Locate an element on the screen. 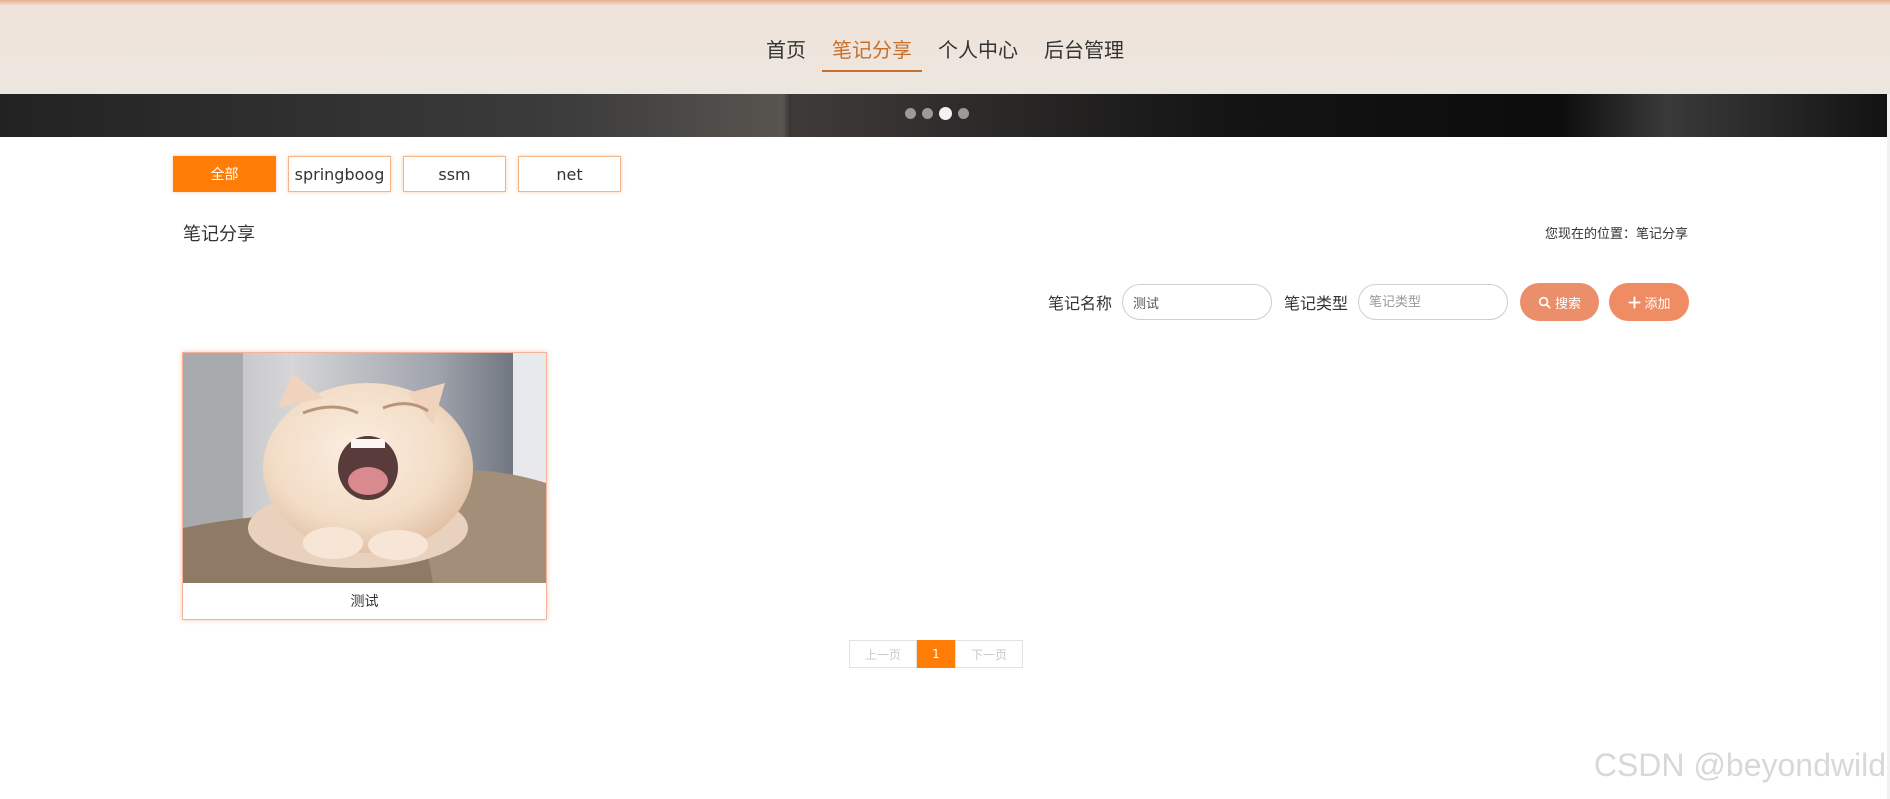 The image size is (1890, 799). category-all: 全部 is located at coordinates (224, 174).